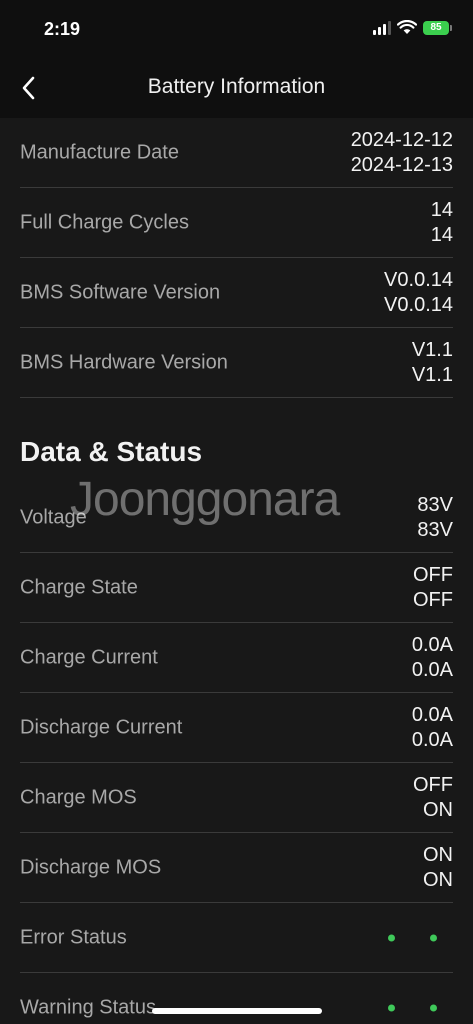 The height and width of the screenshot is (1024, 473). What do you see at coordinates (401, 164) in the screenshot?
I see `row-value: 2024-12-13` at bounding box center [401, 164].